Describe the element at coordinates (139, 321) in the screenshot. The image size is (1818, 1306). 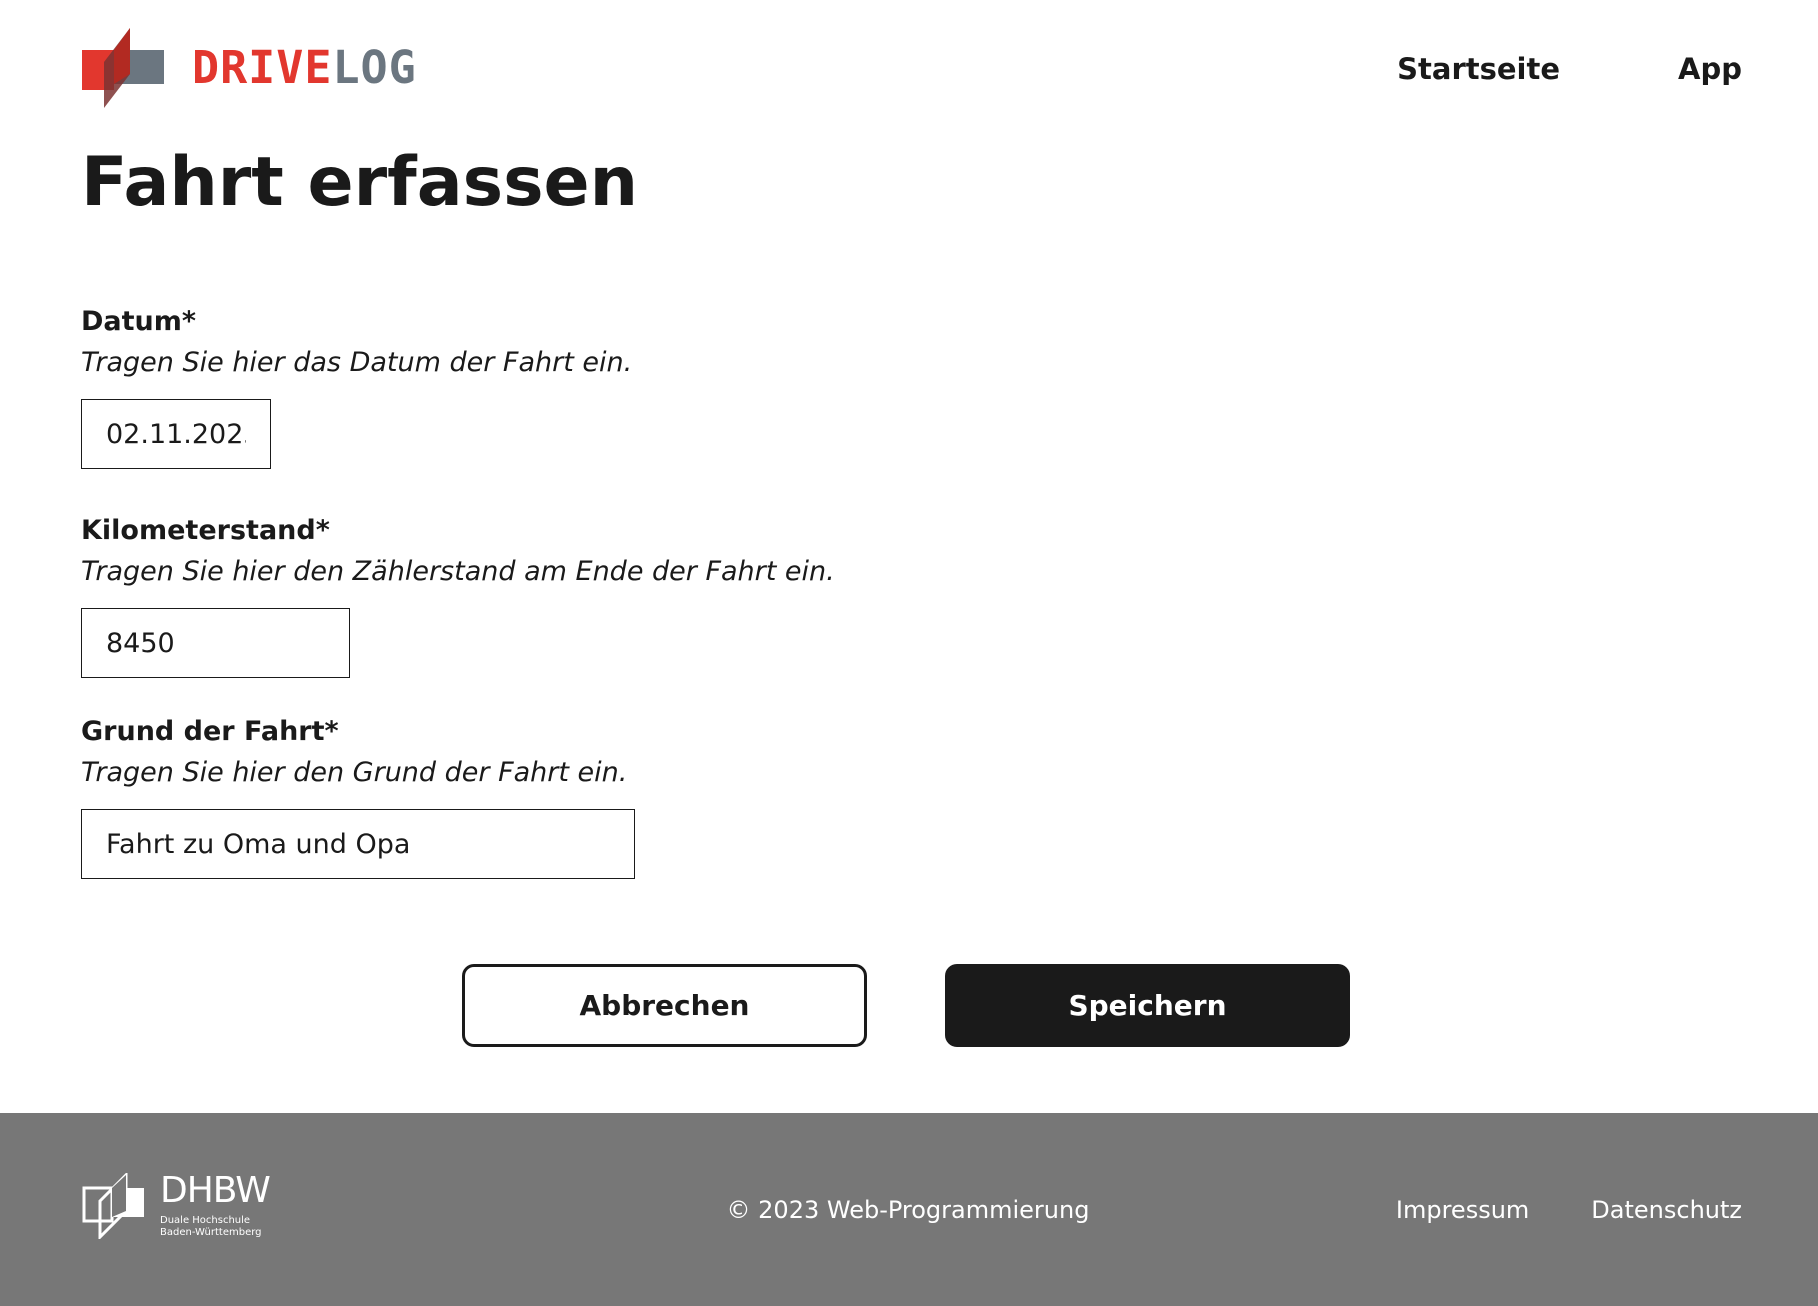
I see `date-label: Datum*` at that location.